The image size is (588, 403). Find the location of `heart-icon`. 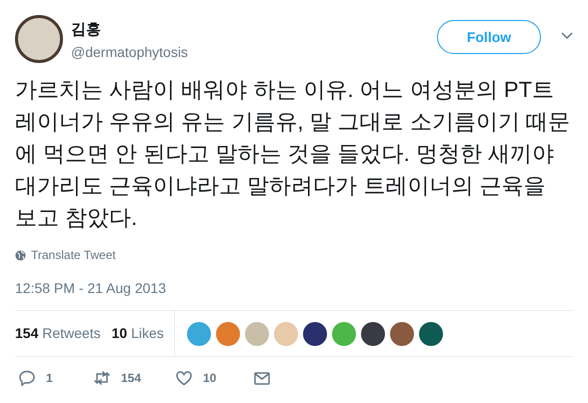

heart-icon is located at coordinates (184, 378).